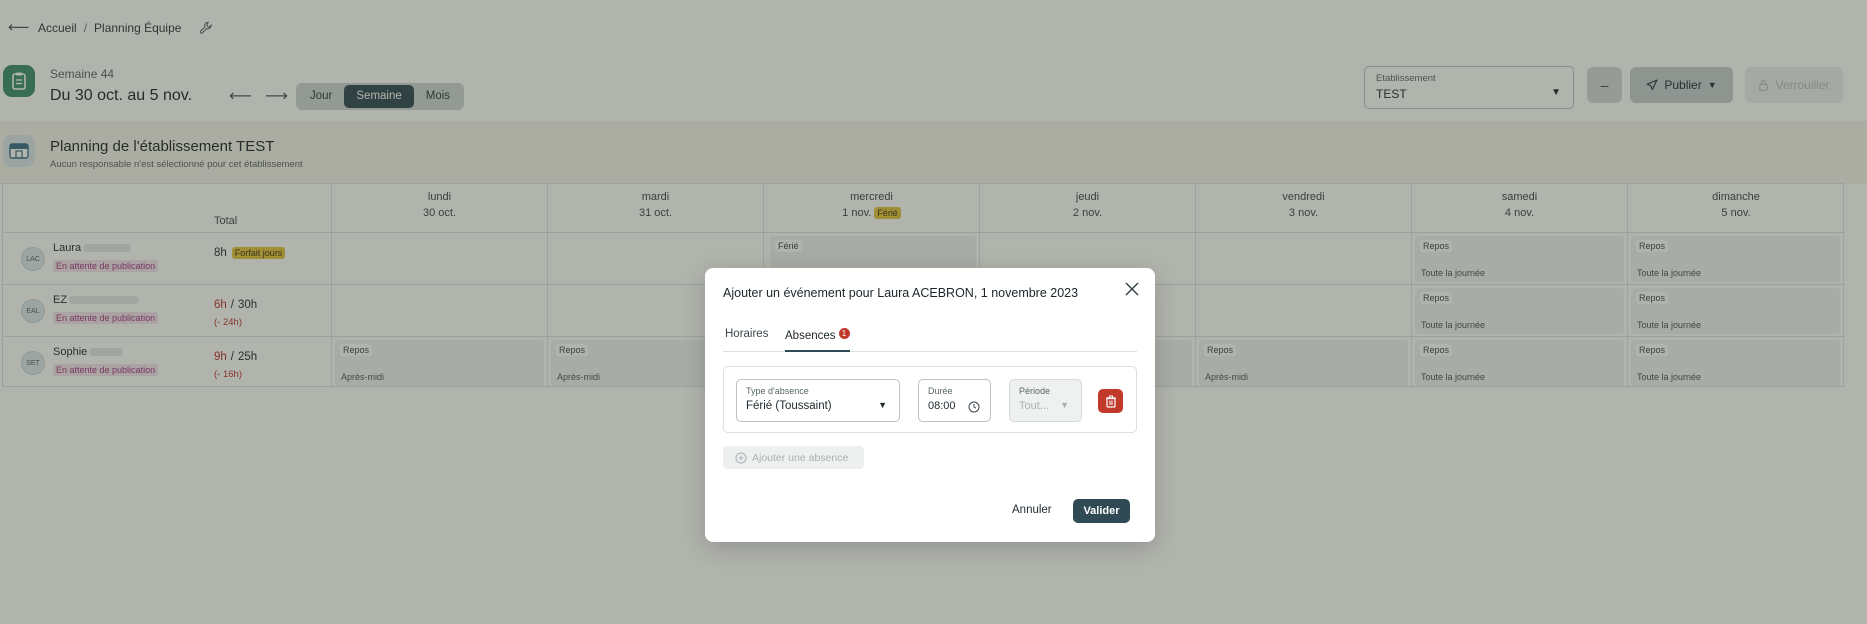  Describe the element at coordinates (940, 391) in the screenshot. I see `duration-label: Durée` at that location.